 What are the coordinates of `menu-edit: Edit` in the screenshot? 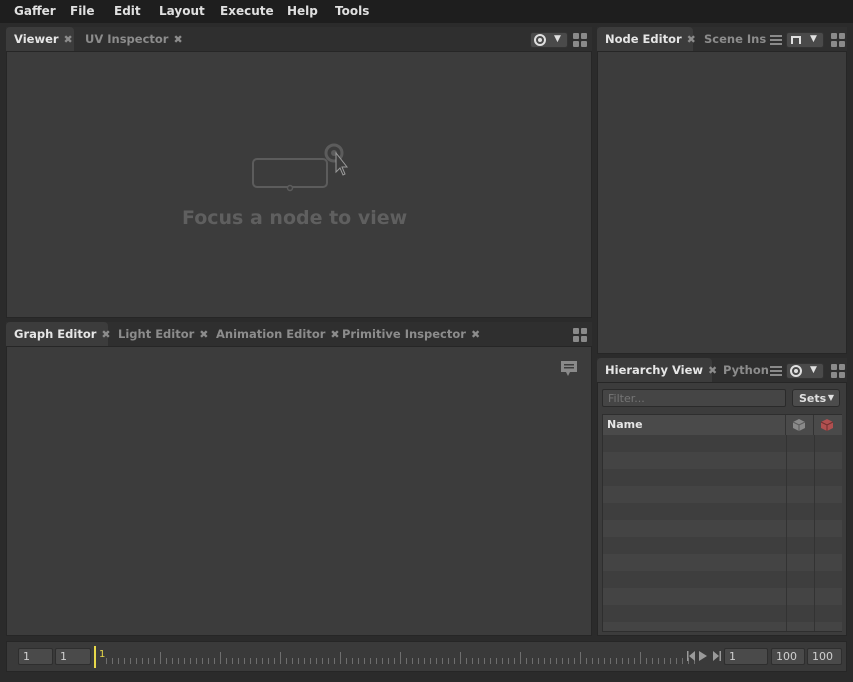 It's located at (127, 11).